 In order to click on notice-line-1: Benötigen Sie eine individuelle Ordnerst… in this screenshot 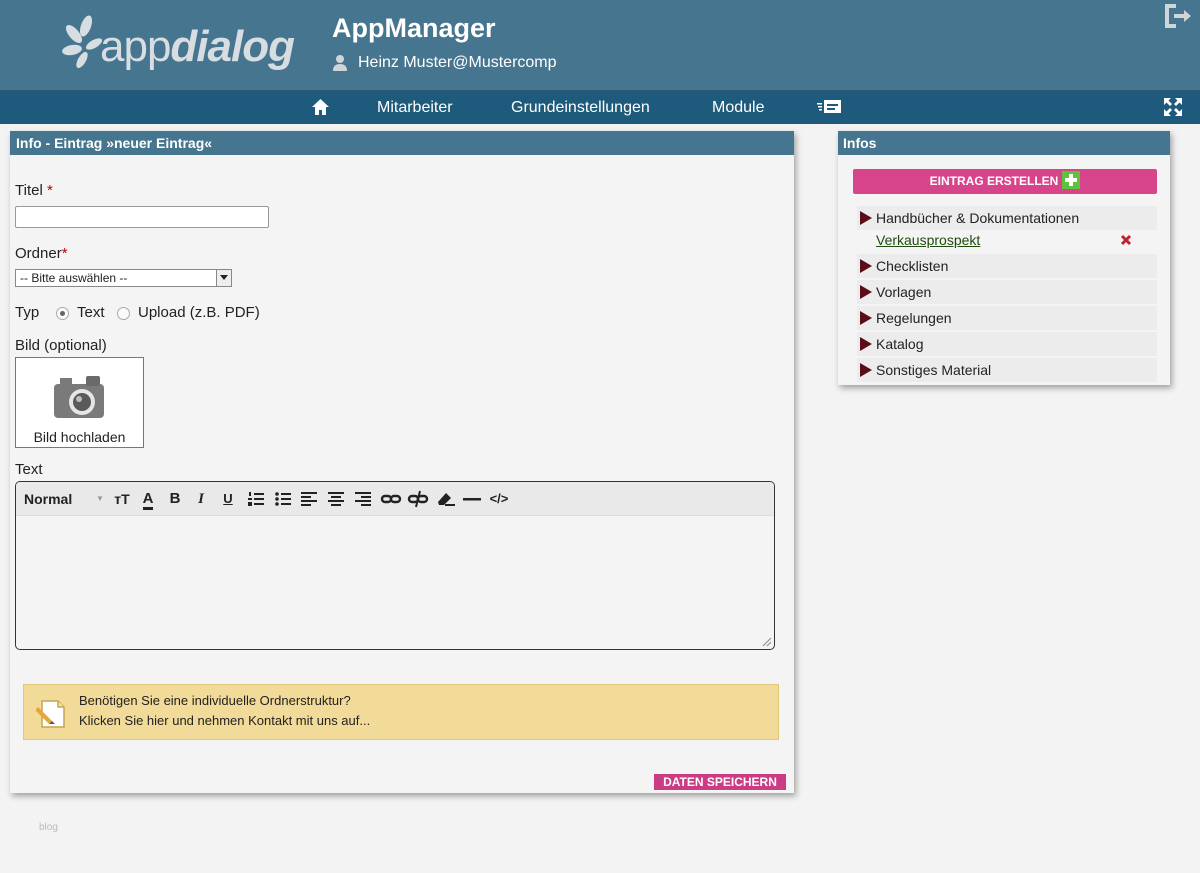, I will do `click(215, 700)`.